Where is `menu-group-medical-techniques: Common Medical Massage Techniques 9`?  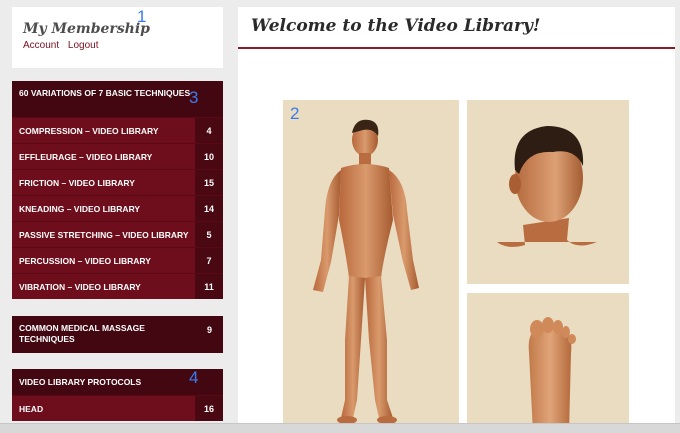 menu-group-medical-techniques: Common Medical Massage Techniques 9 is located at coordinates (117, 334).